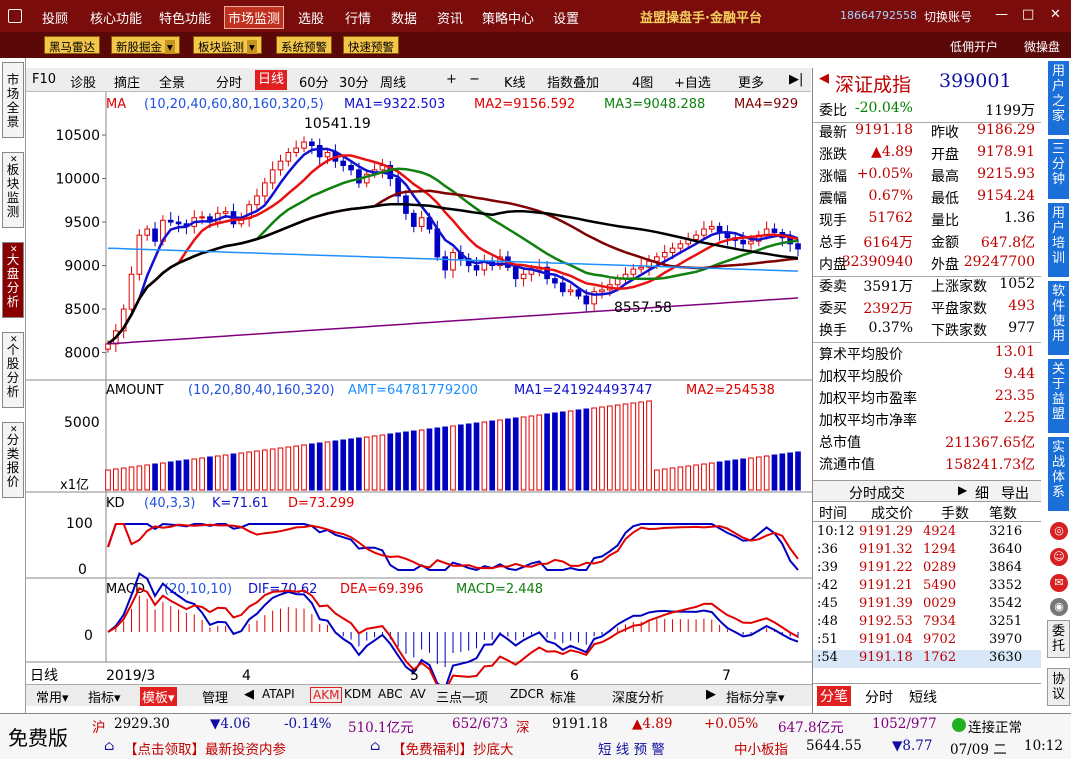 This screenshot has width=1071, height=759. Describe the element at coordinates (508, 17) in the screenshot. I see `nav-strategy: 策略中心` at that location.